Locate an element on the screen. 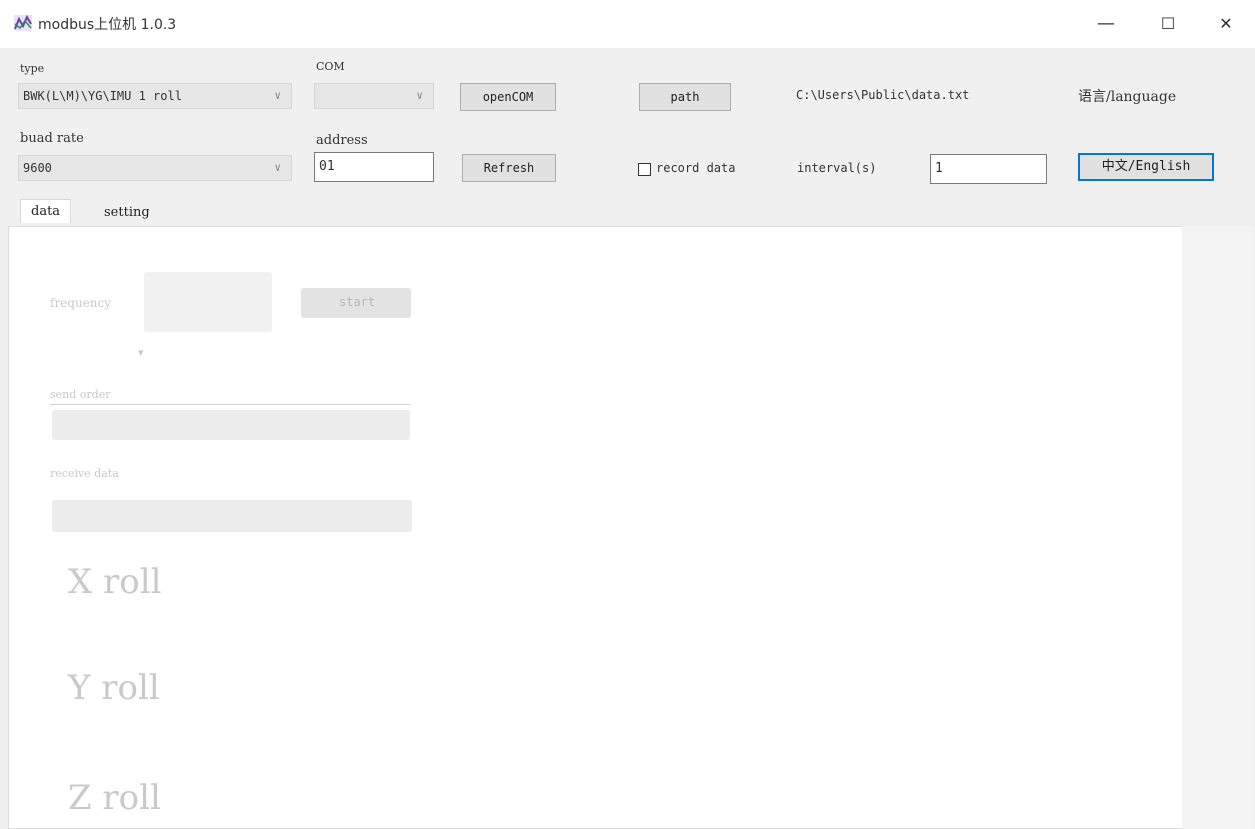 Image resolution: width=1255 pixels, height=829 pixels. type-select-value: BWK(L\M)\YG\IMU 1 roll is located at coordinates (102, 96).